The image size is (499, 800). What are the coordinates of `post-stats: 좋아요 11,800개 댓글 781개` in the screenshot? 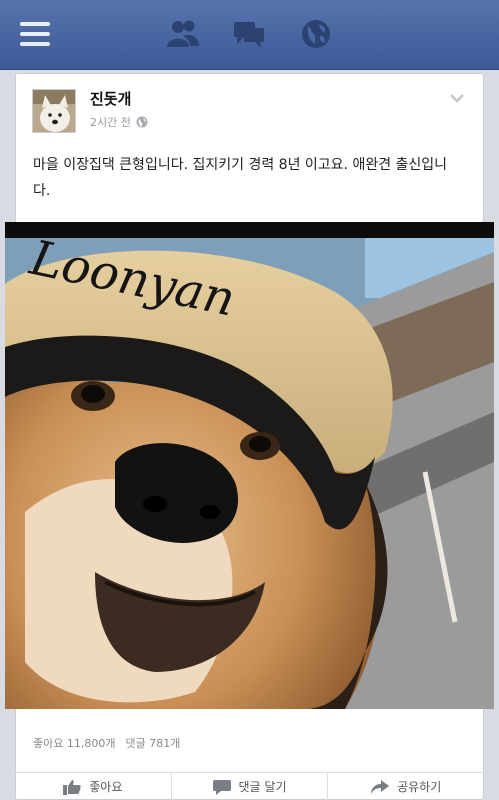 It's located at (106, 743).